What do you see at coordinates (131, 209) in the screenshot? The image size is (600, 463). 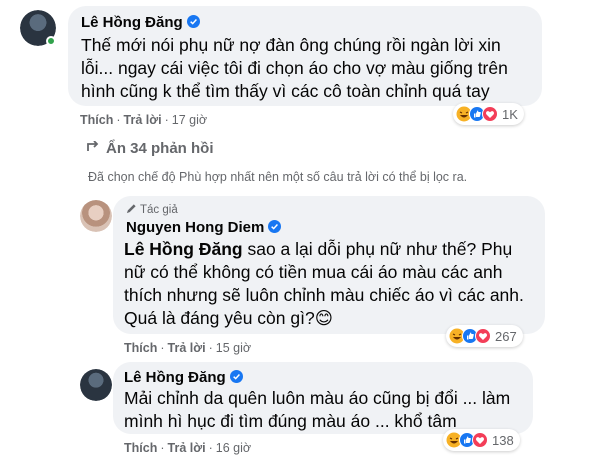 I see `author-pen-icon` at bounding box center [131, 209].